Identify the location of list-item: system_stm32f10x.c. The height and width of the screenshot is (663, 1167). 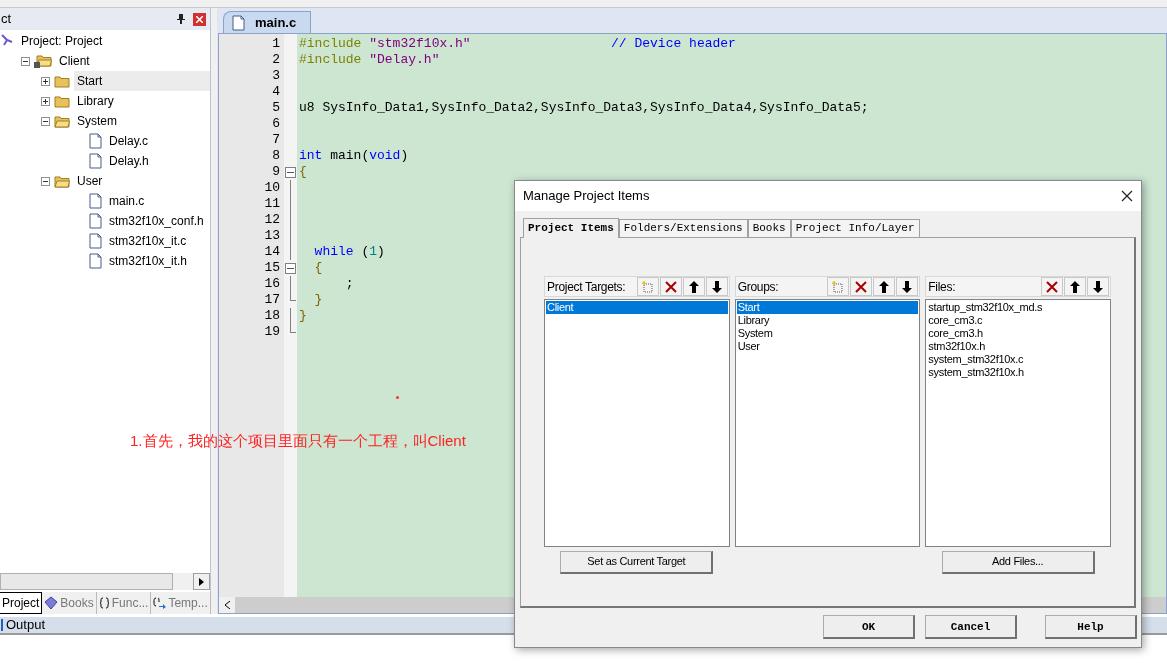
(1018, 359).